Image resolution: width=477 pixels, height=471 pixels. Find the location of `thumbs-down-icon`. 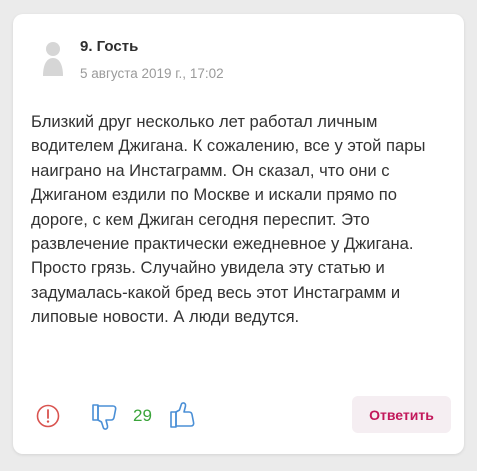

thumbs-down-icon is located at coordinates (106, 417).